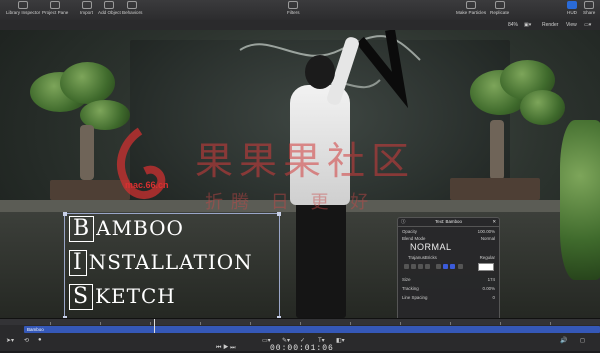  What do you see at coordinates (321, 259) in the screenshot?
I see `person-legs` at bounding box center [321, 259].